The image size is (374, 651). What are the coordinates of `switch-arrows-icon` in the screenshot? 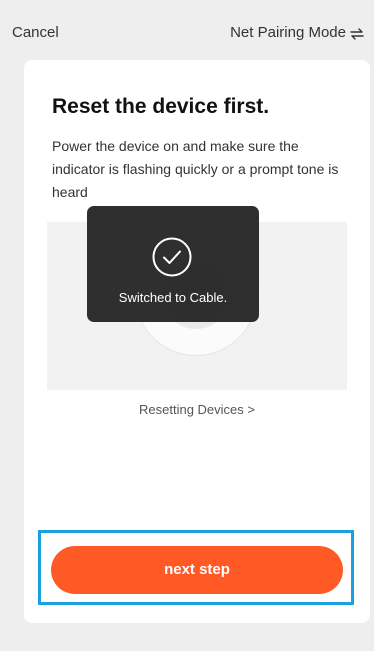 It's located at (357, 33).